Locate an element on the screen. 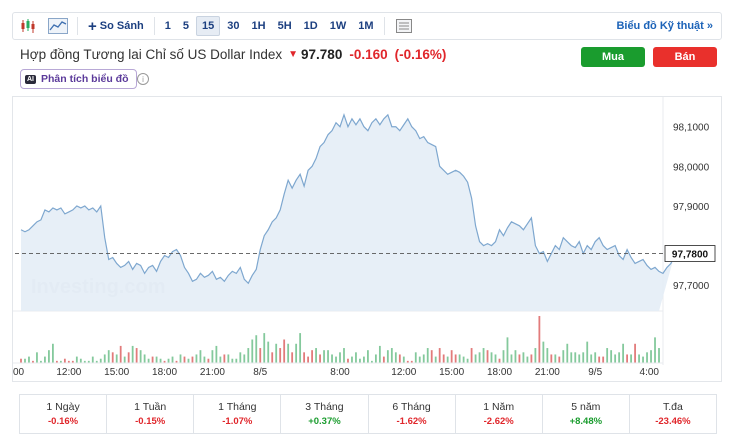 The width and height of the screenshot is (740, 444). info-icon: i is located at coordinates (143, 79).